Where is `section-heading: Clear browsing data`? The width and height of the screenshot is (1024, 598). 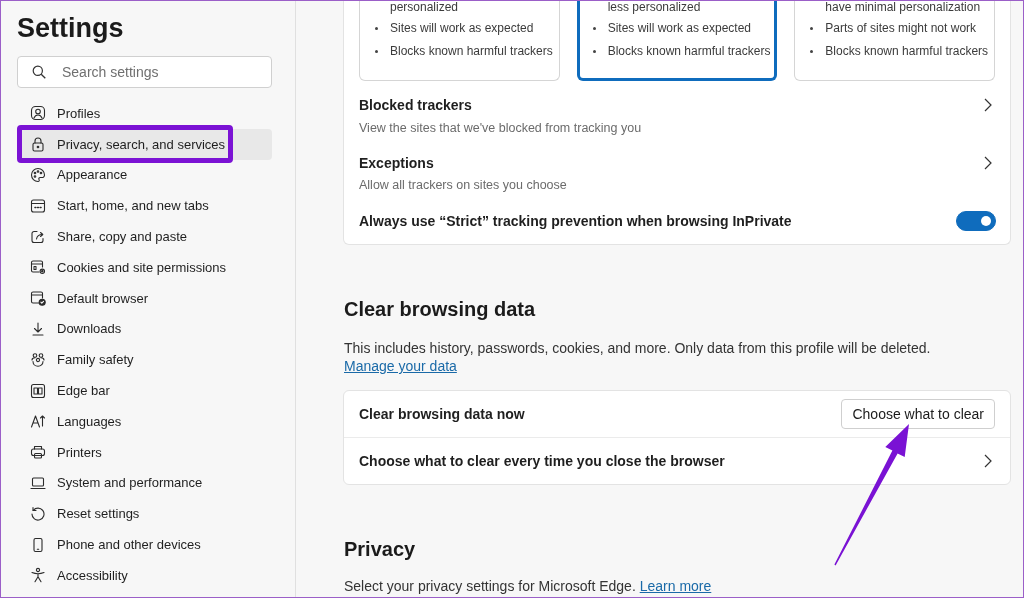
section-heading: Clear browsing data is located at coordinates (440, 309).